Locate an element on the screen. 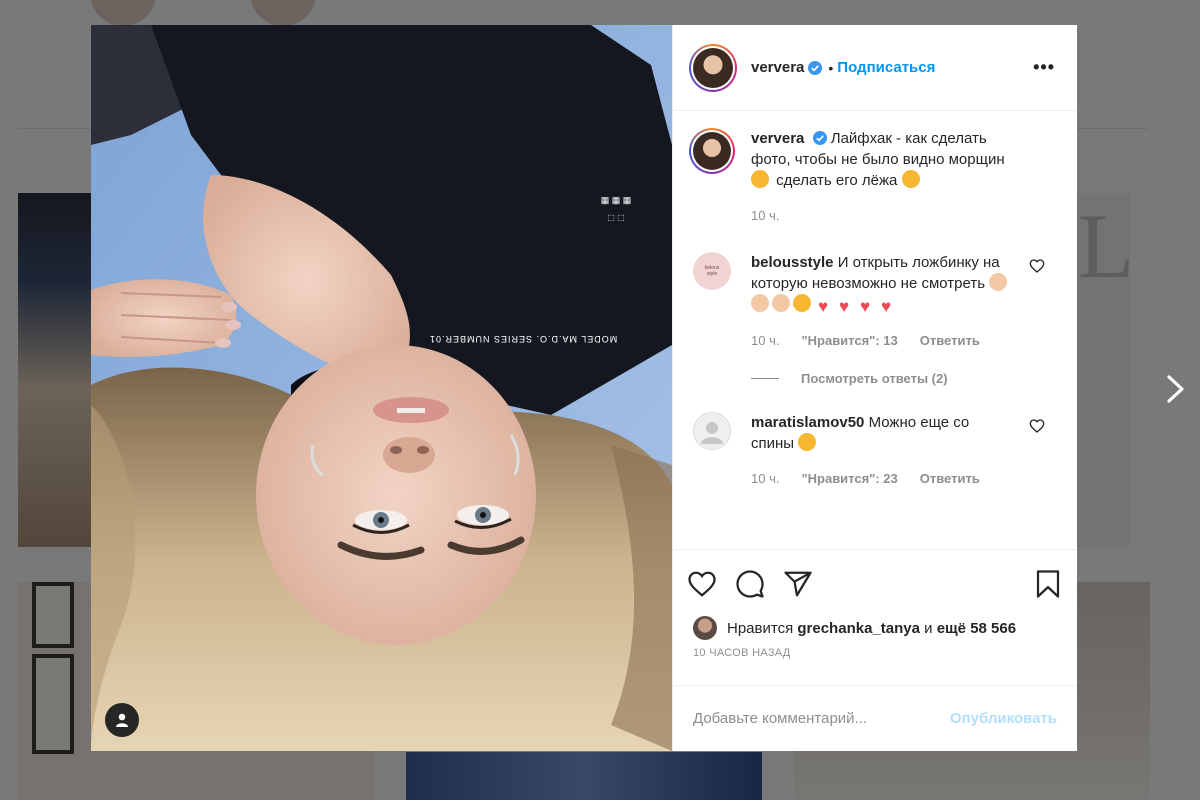 The image size is (1200, 800). comment-likes-count: "Нравится": 13 is located at coordinates (849, 340).